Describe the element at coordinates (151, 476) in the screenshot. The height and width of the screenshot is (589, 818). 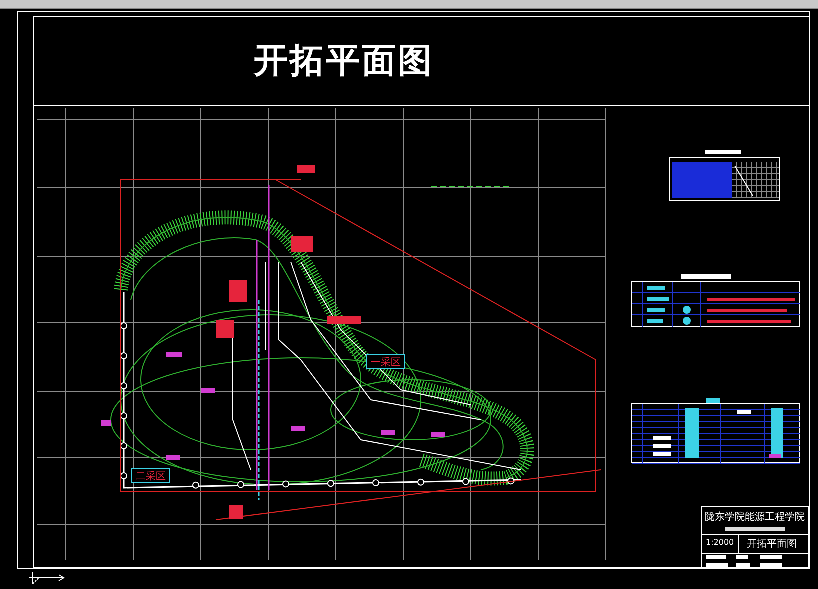
I see `zone-label: 二采区` at that location.